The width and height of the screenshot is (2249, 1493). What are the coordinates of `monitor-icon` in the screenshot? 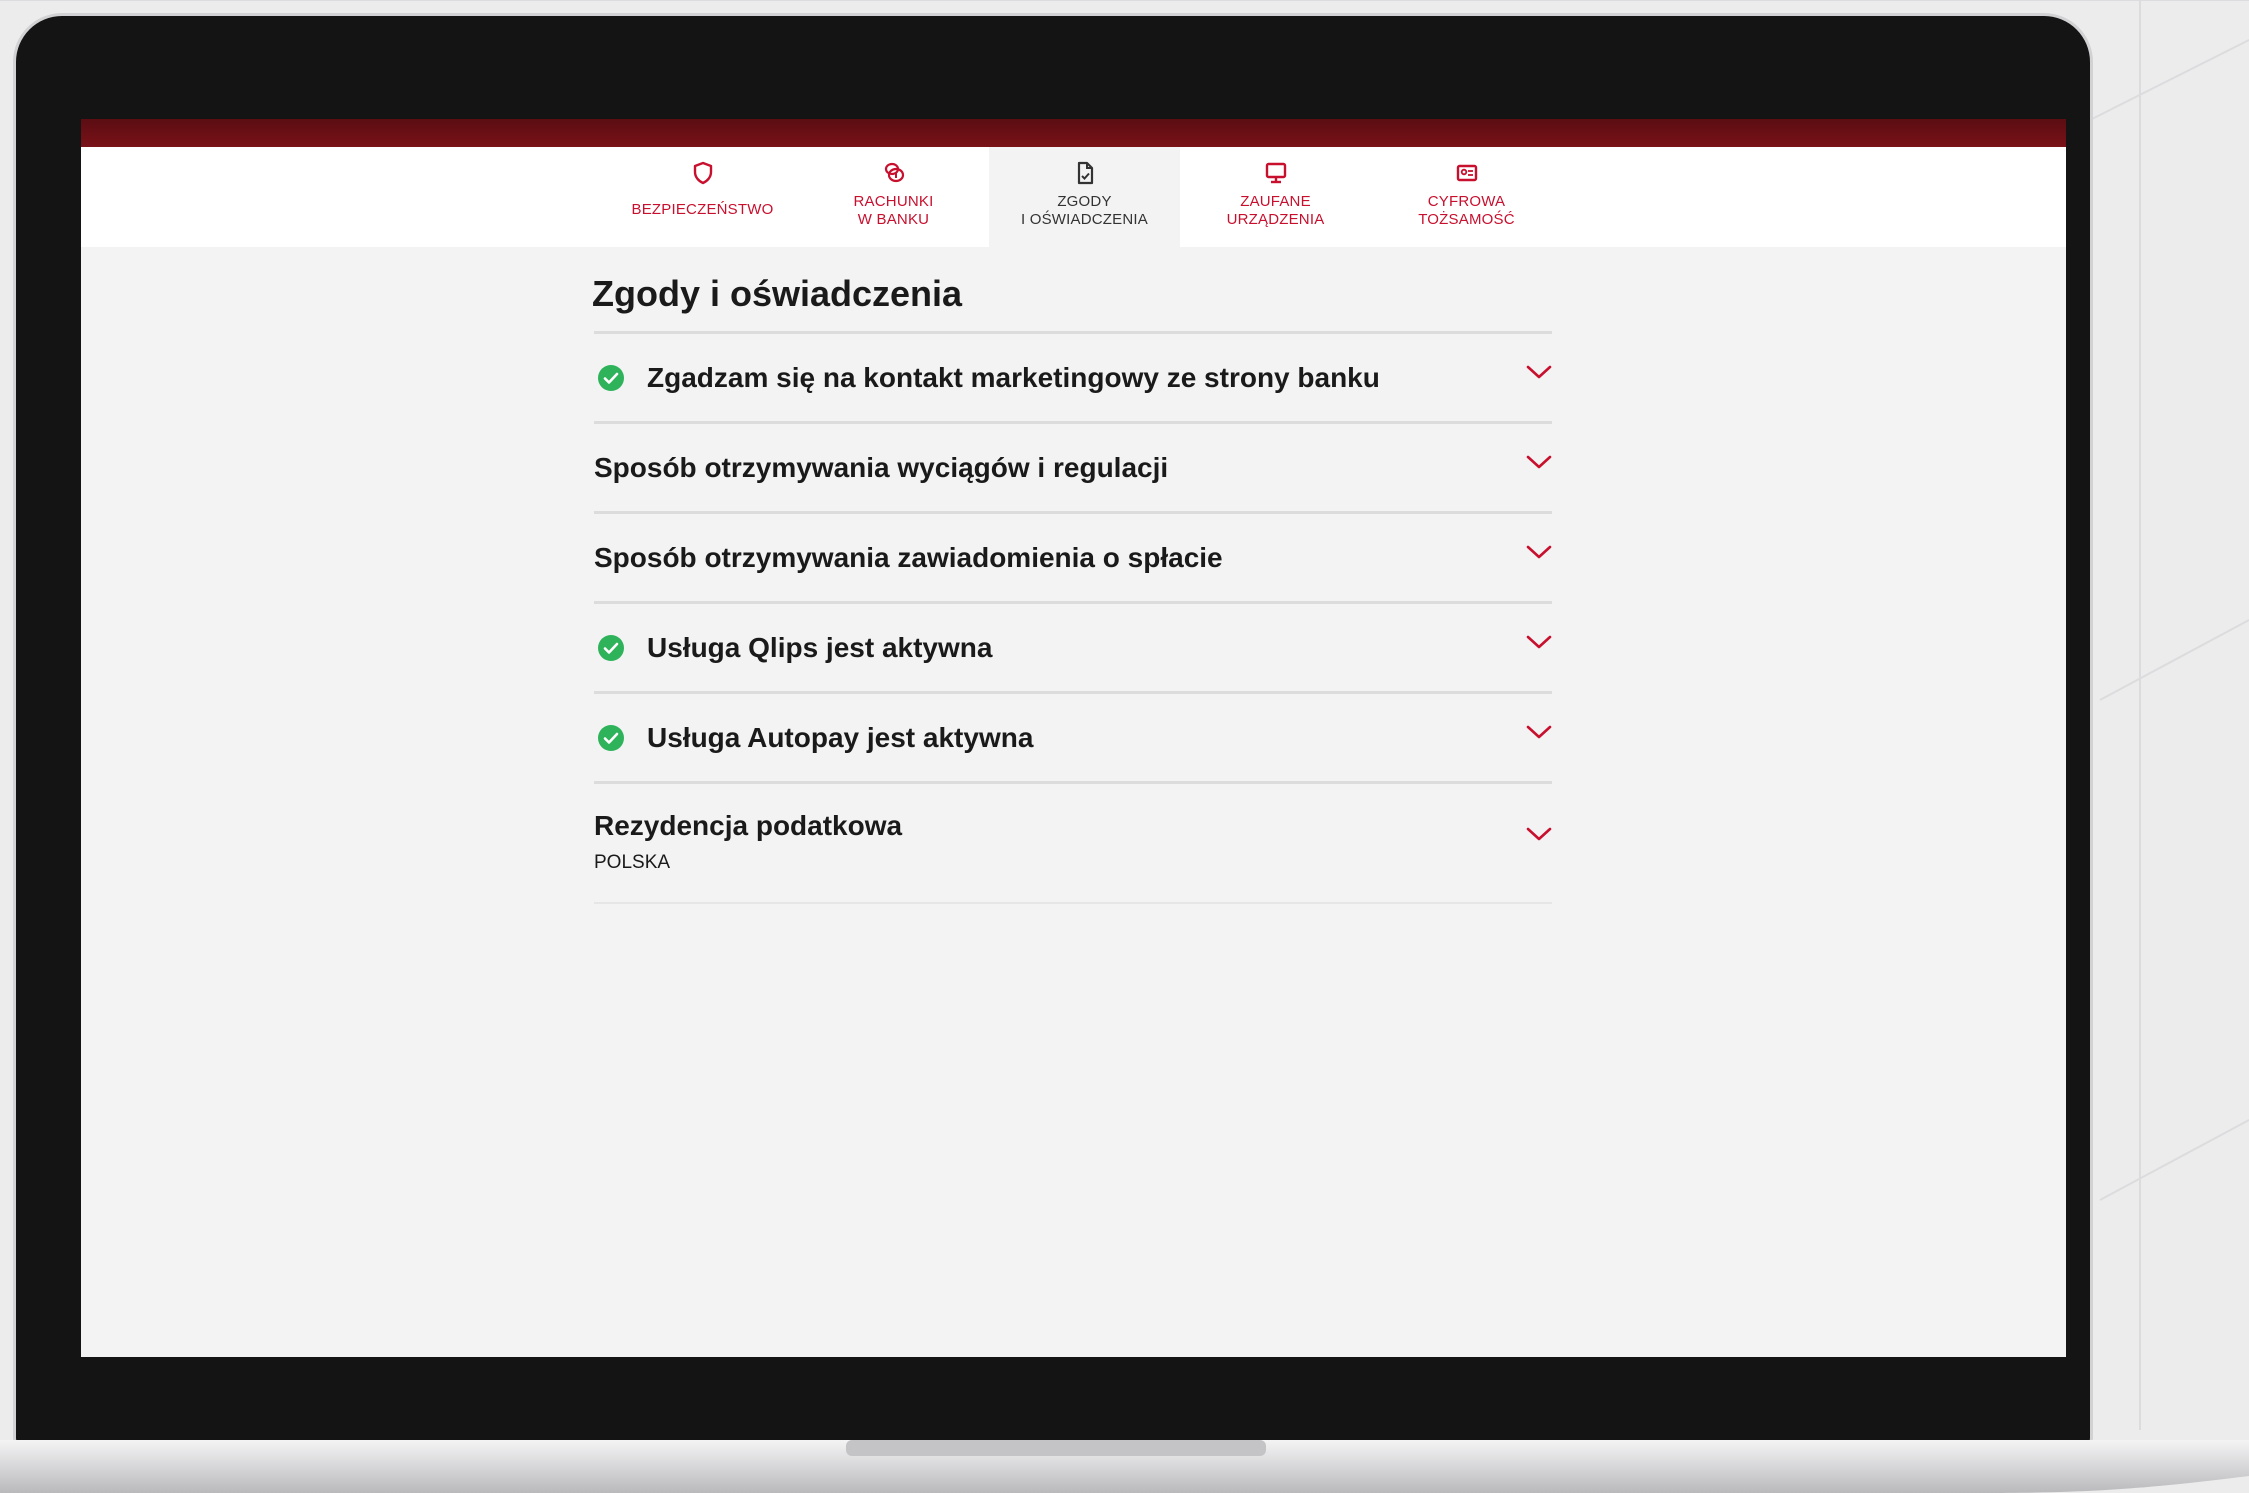 It's located at (1275, 173).